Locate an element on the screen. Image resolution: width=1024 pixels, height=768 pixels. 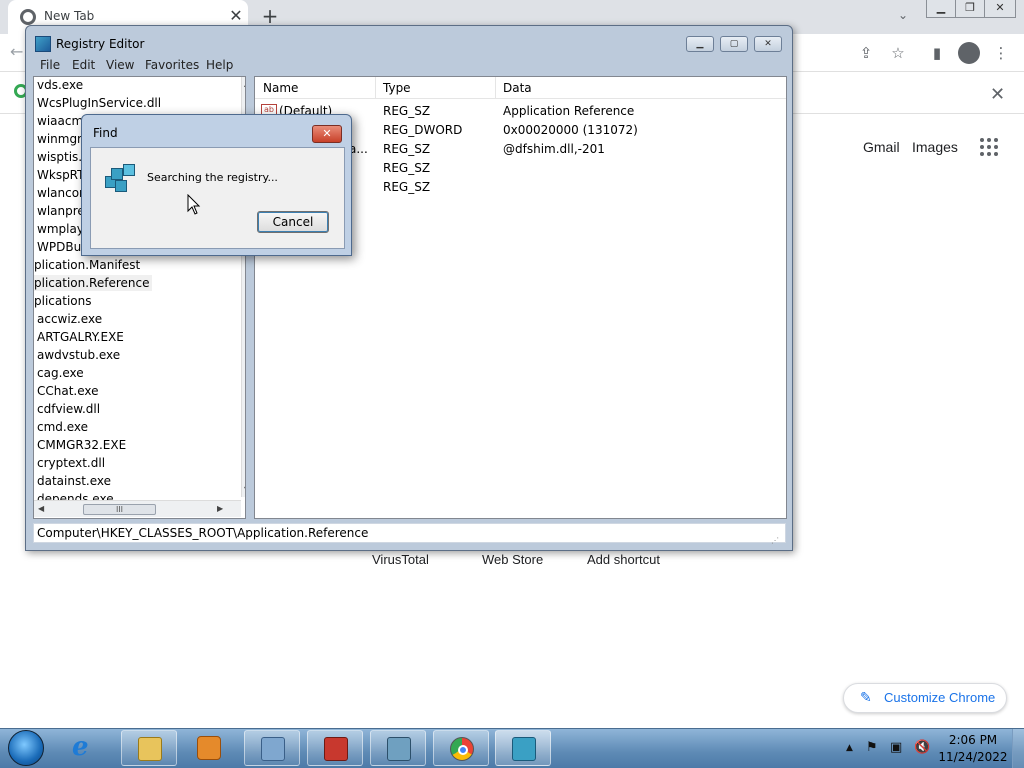
value-data: Application Reference is located at coordinates (569, 111).